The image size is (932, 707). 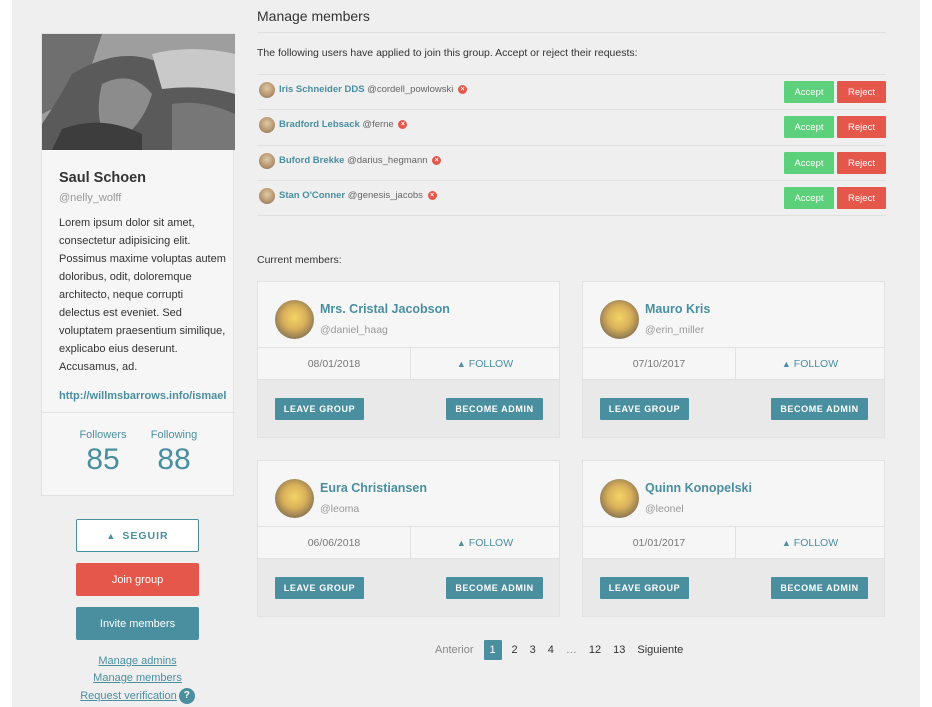 What do you see at coordinates (533, 650) in the screenshot?
I see `pagination-page: 3` at bounding box center [533, 650].